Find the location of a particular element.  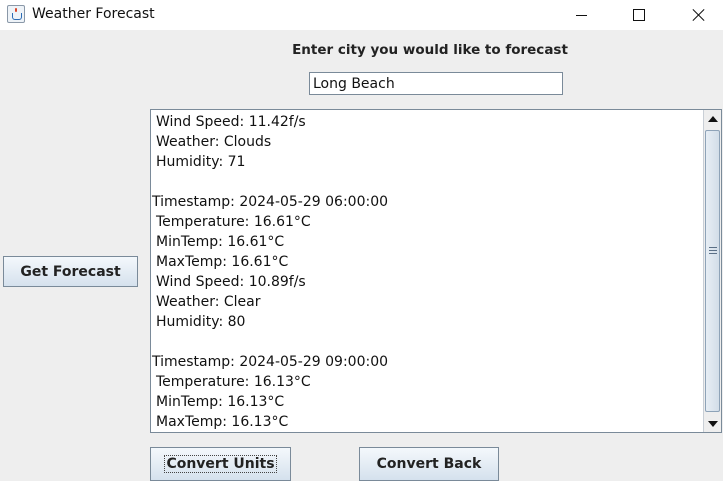

convert-back-label: Convert Back is located at coordinates (429, 464).